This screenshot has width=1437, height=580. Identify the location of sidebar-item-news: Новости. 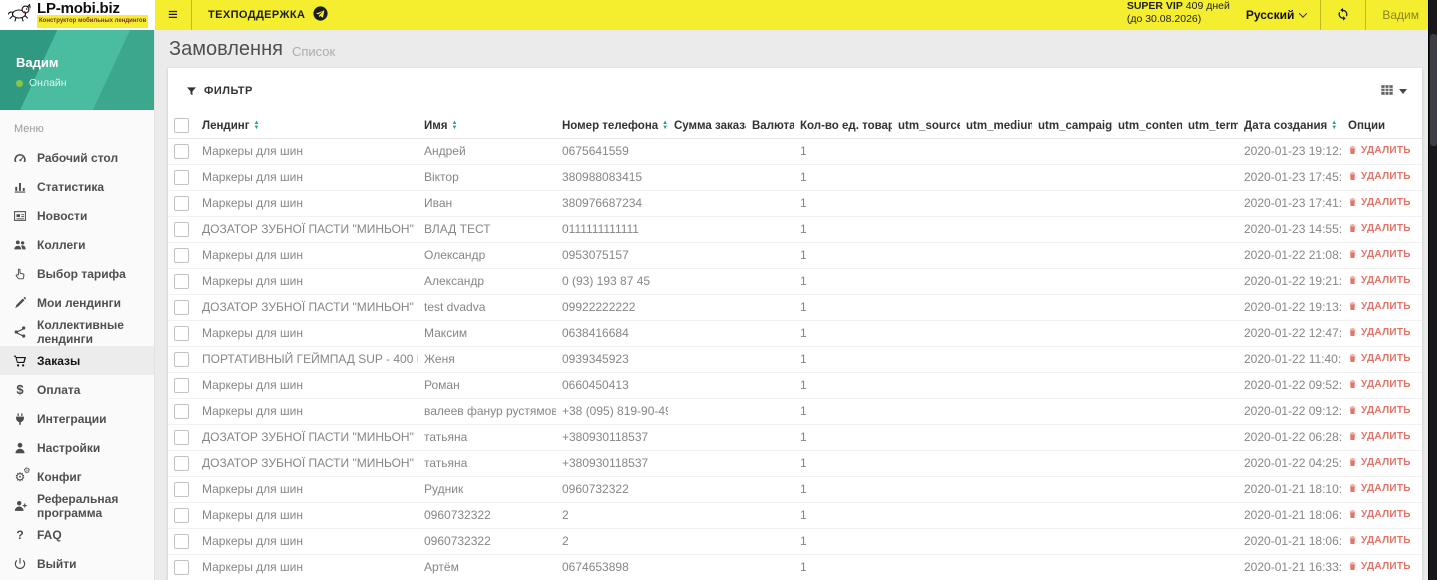
(77, 215).